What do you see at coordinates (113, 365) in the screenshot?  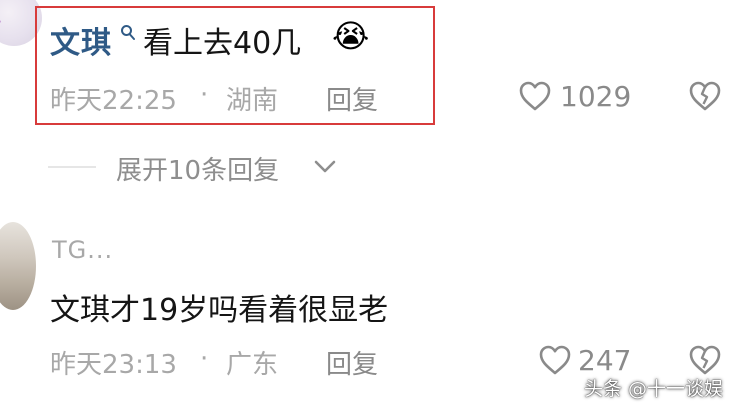 I see `comment-time: 昨天23:13` at bounding box center [113, 365].